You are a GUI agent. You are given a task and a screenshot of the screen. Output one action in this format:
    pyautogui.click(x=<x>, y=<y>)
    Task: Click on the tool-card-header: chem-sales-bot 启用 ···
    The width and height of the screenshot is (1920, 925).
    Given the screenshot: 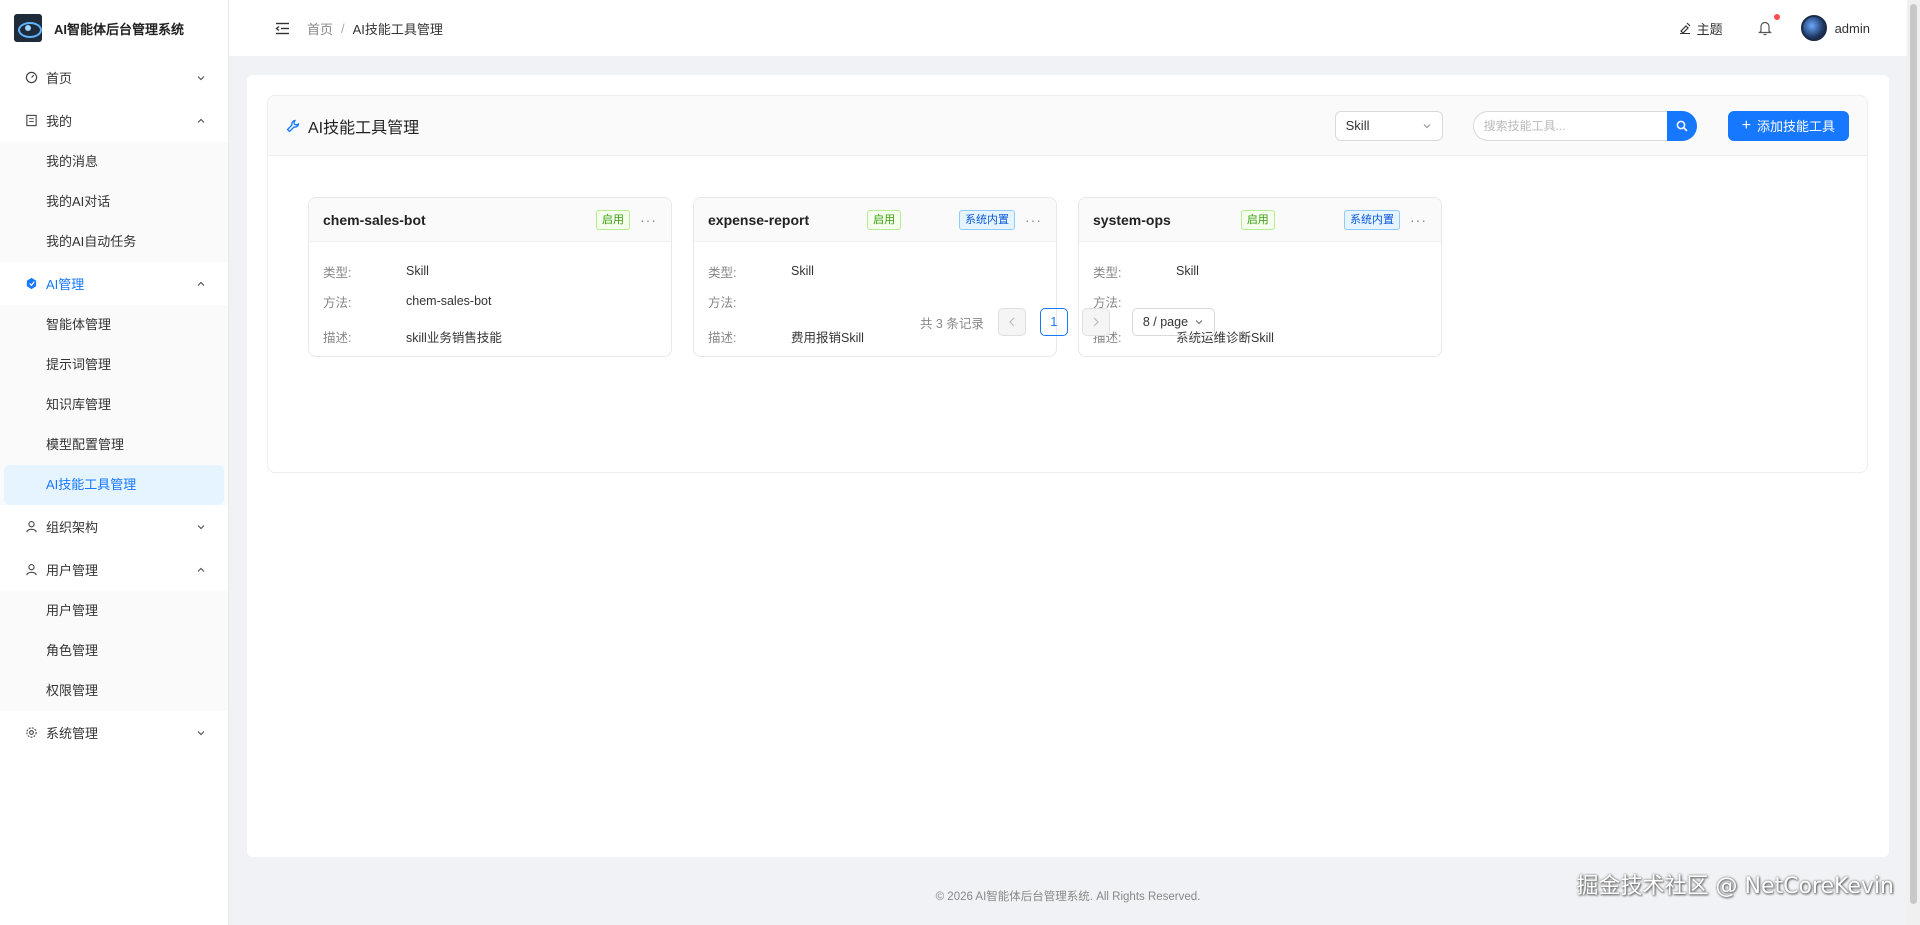 What is the action you would take?
    pyautogui.click(x=490, y=220)
    